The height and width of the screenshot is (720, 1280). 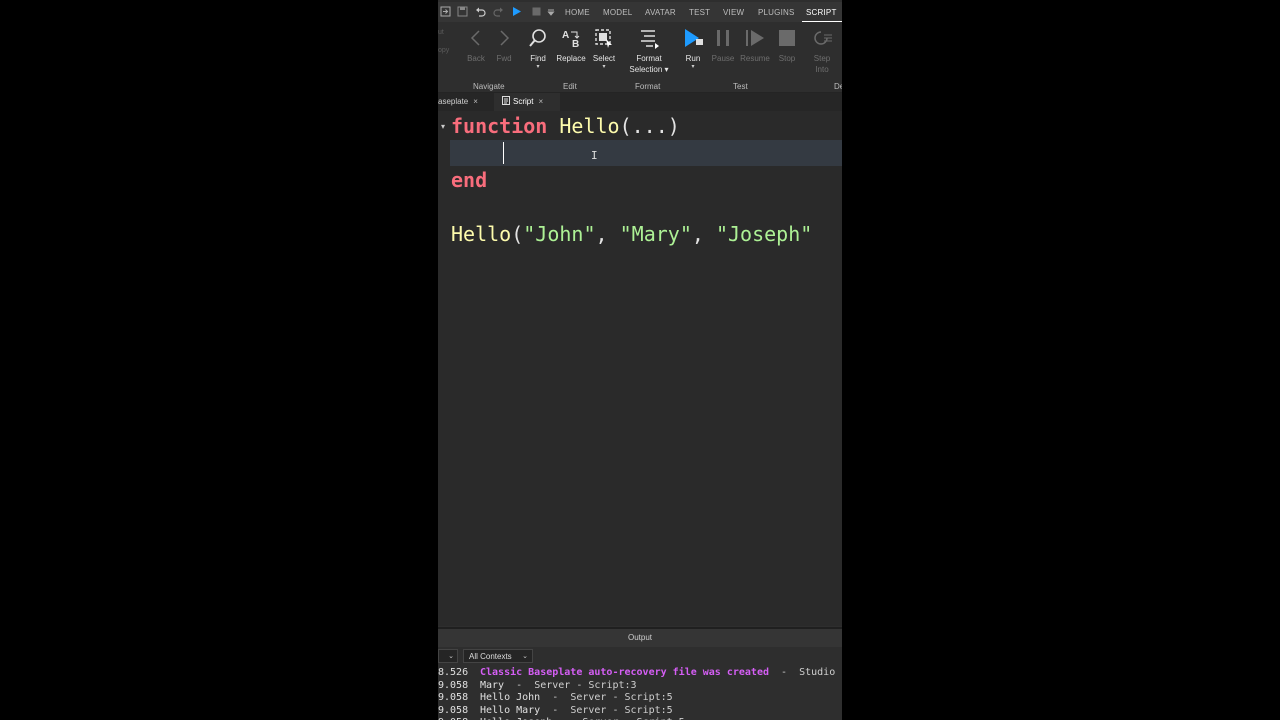 I want to click on pause-label: Pause, so click(x=723, y=58).